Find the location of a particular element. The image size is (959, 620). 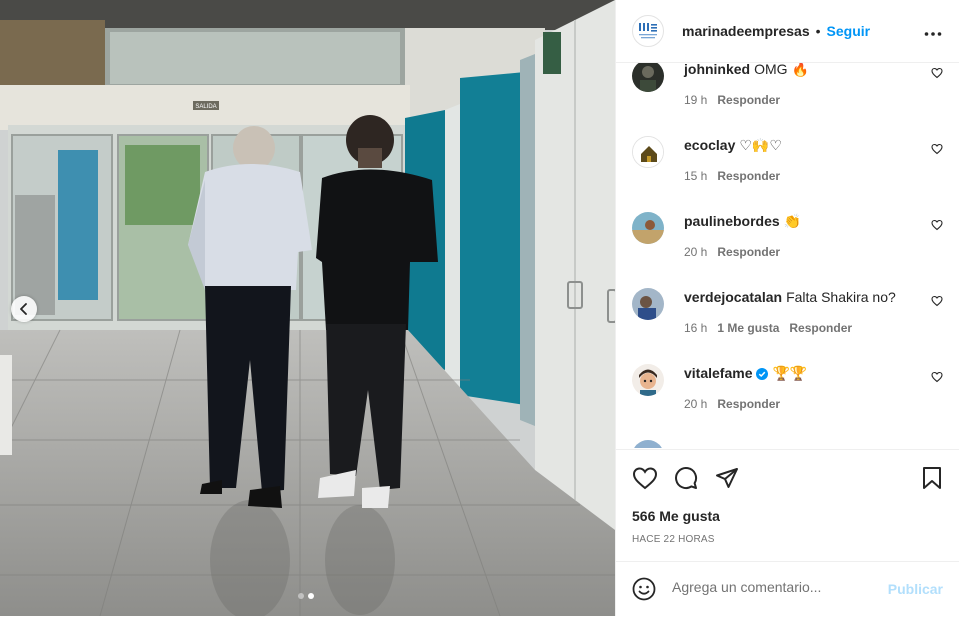

publish-button: Publicar is located at coordinates (915, 589).